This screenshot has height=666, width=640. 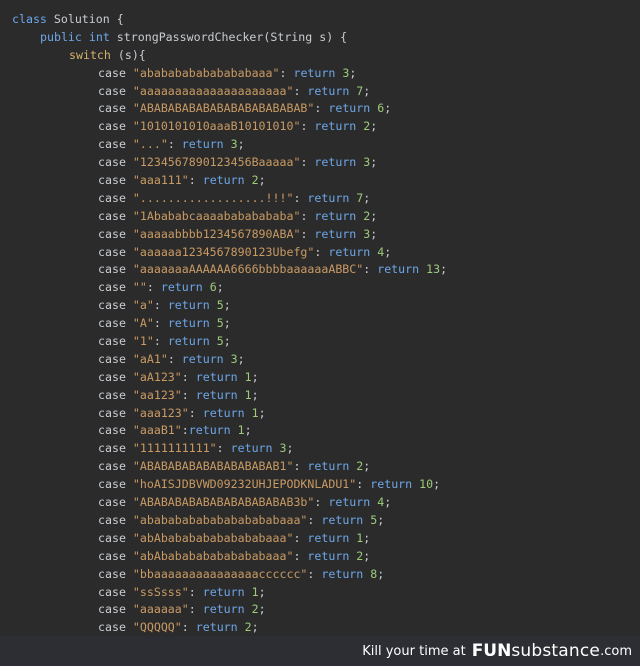 What do you see at coordinates (213, 90) in the screenshot?
I see `case-string-literal: "aaaaaaaaaaaaaaaaaaaaa"` at bounding box center [213, 90].